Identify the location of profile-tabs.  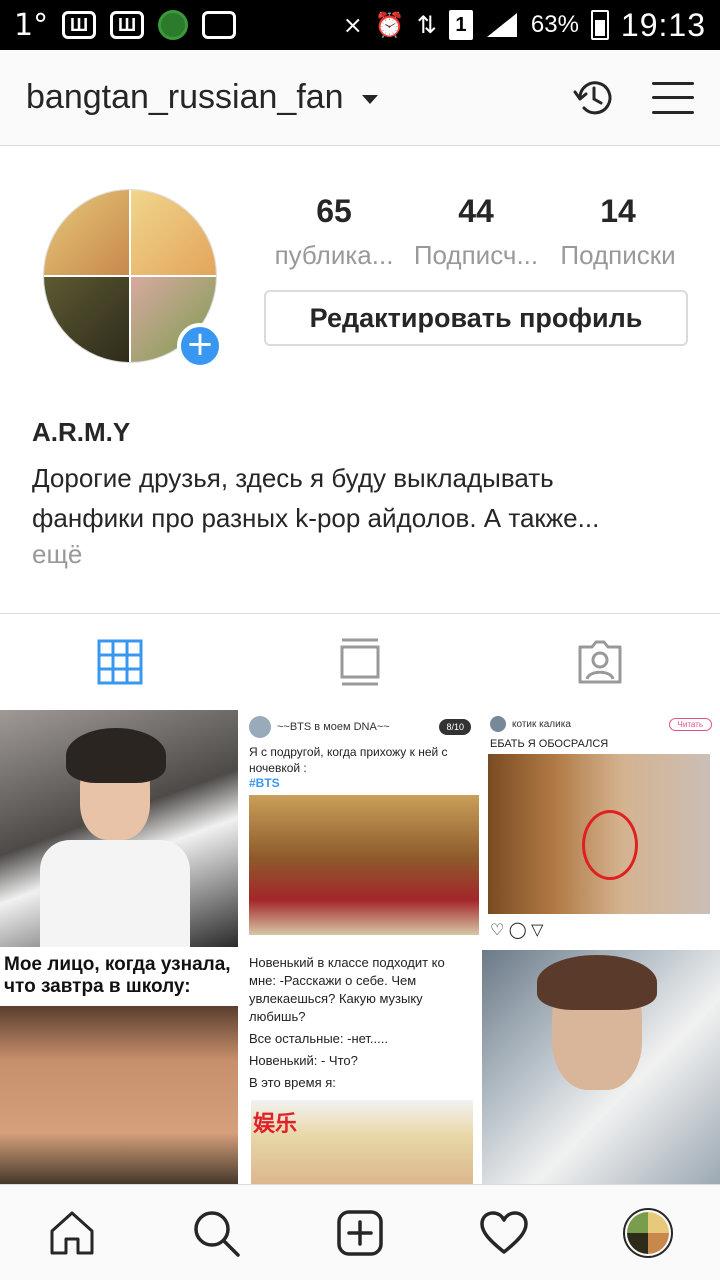
(360, 661).